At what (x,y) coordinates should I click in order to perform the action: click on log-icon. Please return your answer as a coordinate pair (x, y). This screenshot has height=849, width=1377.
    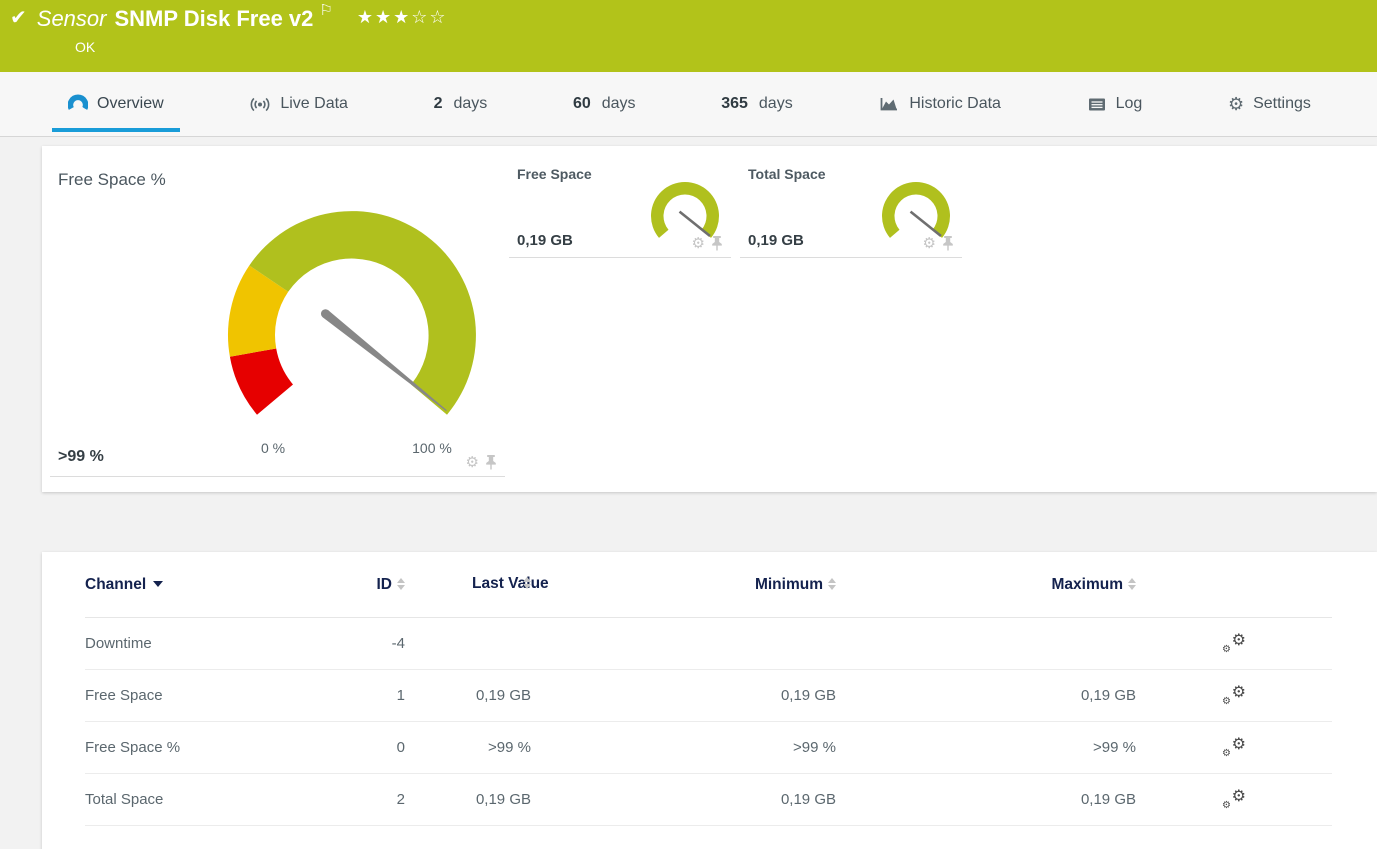
    Looking at the image, I should click on (1096, 104).